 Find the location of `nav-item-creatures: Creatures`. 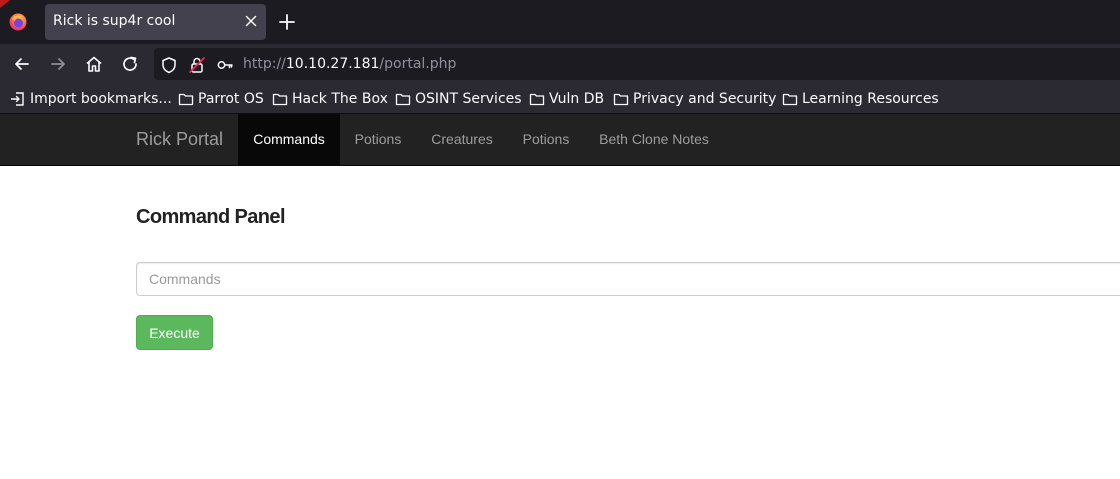

nav-item-creatures: Creatures is located at coordinates (462, 139).